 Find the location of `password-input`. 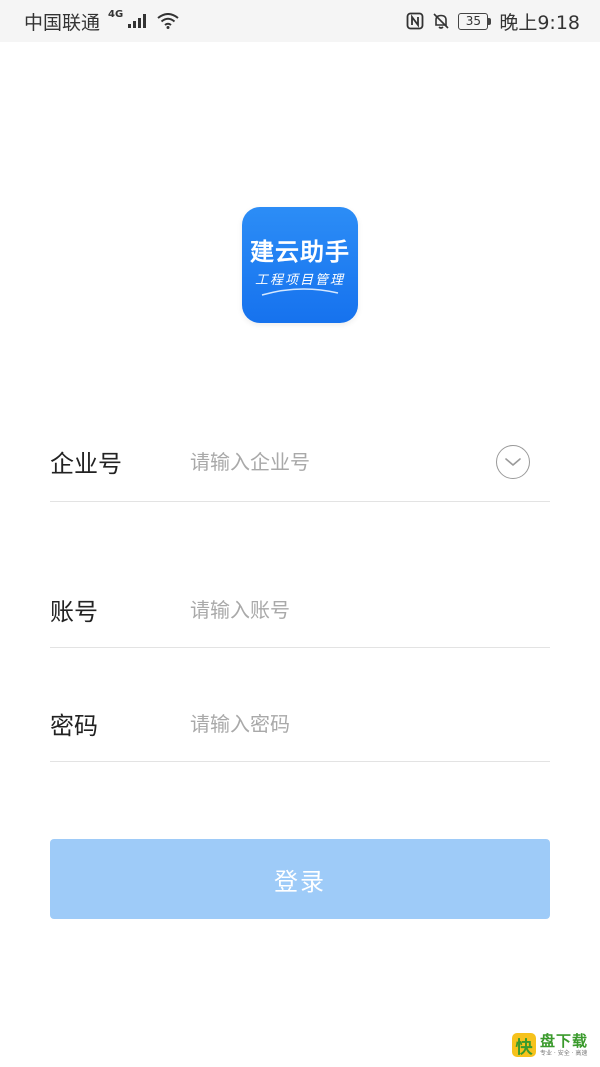

password-input is located at coordinates (370, 723).